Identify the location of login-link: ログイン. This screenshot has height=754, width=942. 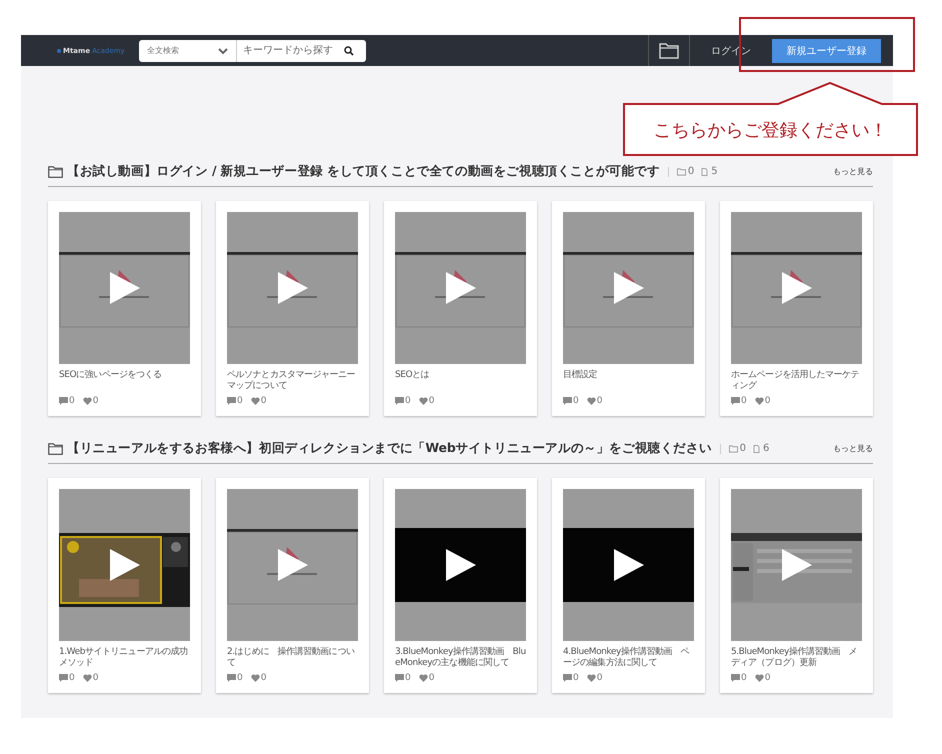
(731, 51).